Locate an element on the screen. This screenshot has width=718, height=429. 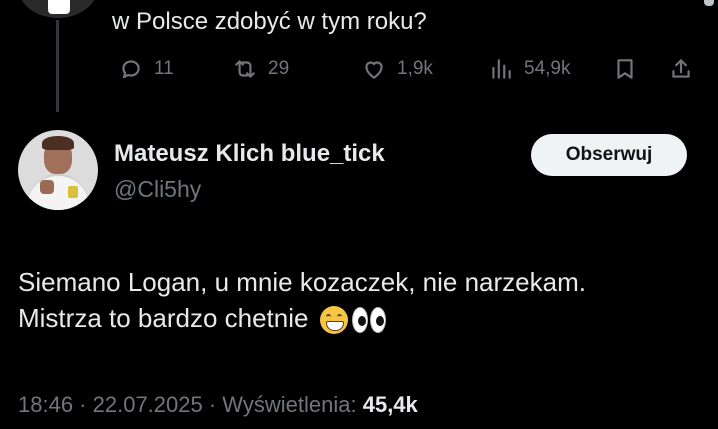
views-bar-chart-icon is located at coordinates (501, 69).